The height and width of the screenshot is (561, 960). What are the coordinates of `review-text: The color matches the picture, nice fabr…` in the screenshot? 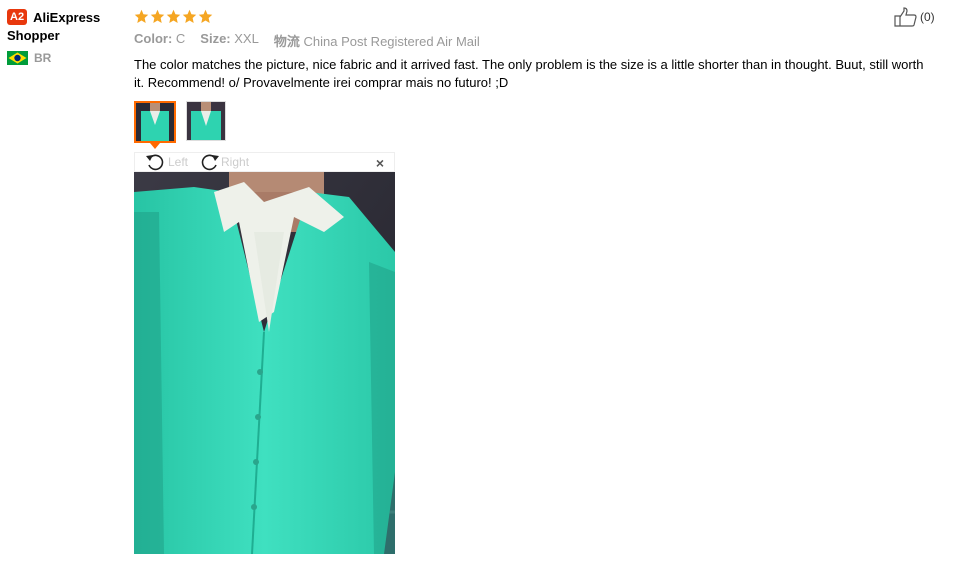 It's located at (529, 73).